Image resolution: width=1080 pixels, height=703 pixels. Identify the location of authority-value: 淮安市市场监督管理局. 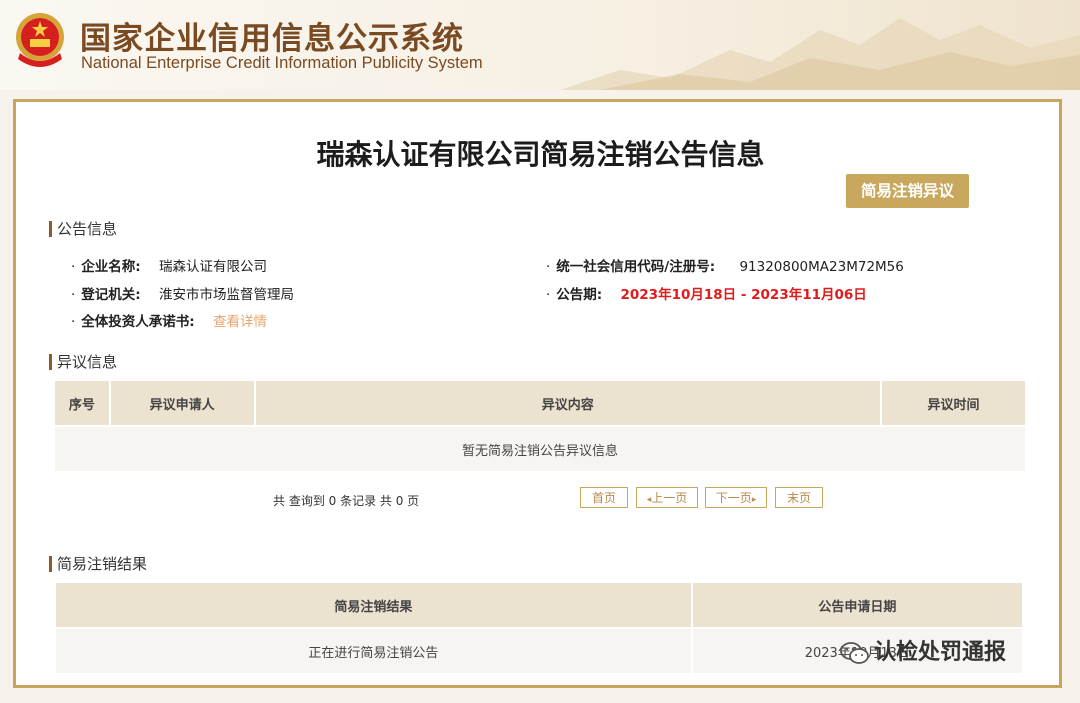
(226, 295).